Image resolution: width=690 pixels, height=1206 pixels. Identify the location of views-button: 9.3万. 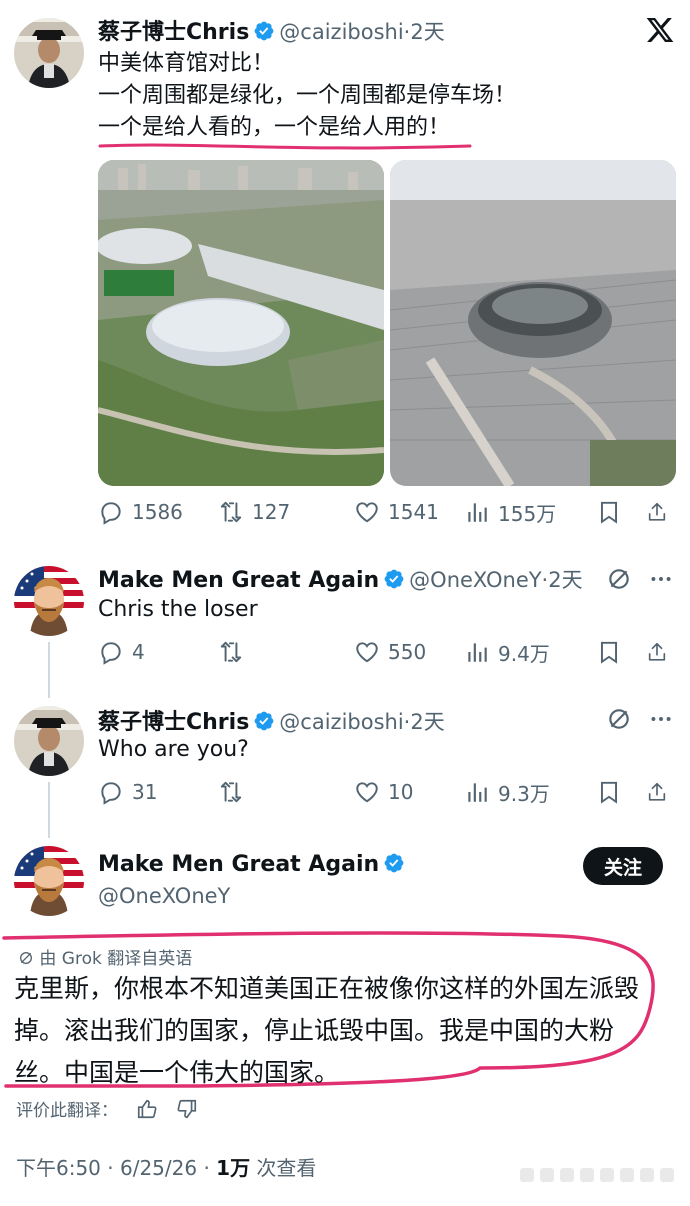
(530, 792).